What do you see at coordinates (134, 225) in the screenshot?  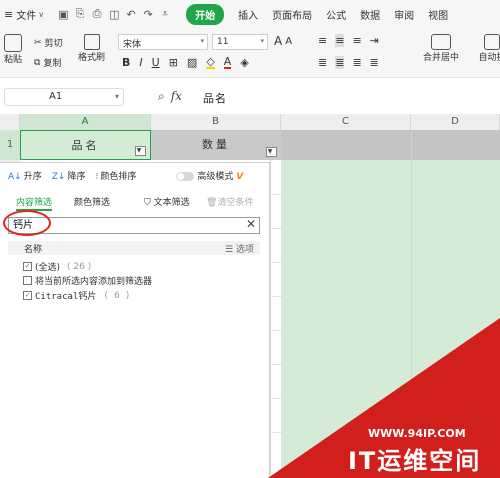 I see `filter-search-input: 钙片 ✕` at bounding box center [134, 225].